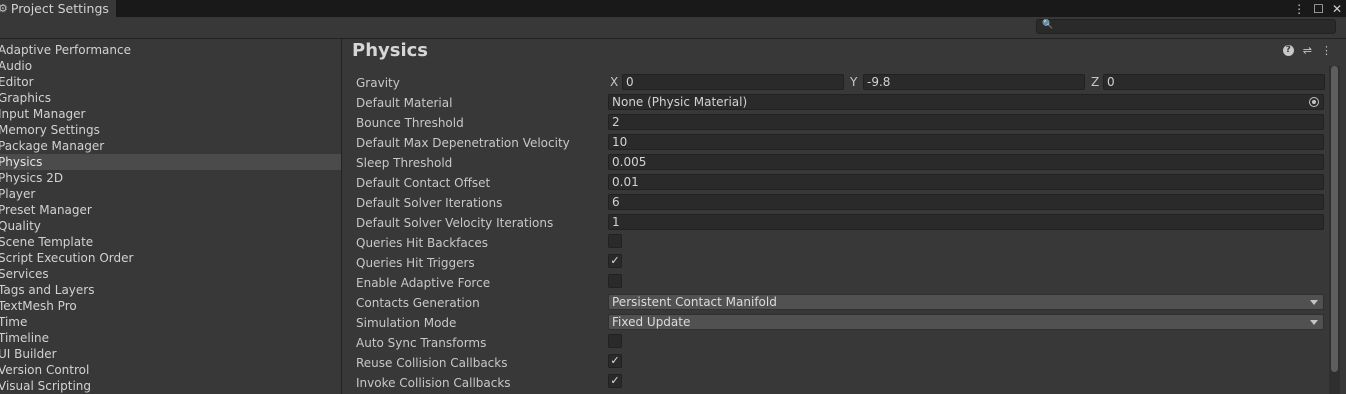 The height and width of the screenshot is (394, 1346). I want to click on maximize-icon: ☐, so click(1318, 9).